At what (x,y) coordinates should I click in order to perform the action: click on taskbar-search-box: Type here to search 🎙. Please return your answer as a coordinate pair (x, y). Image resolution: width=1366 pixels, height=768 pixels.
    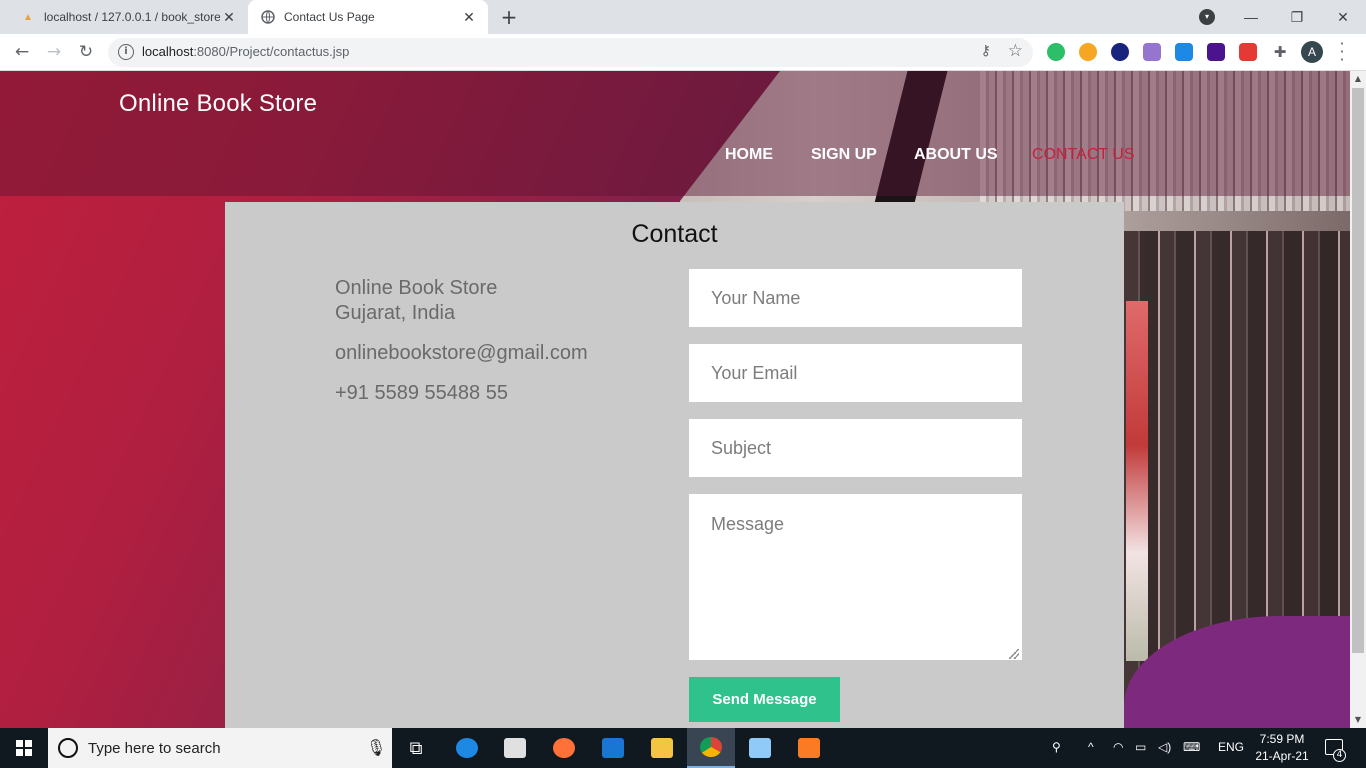
    Looking at the image, I should click on (220, 748).